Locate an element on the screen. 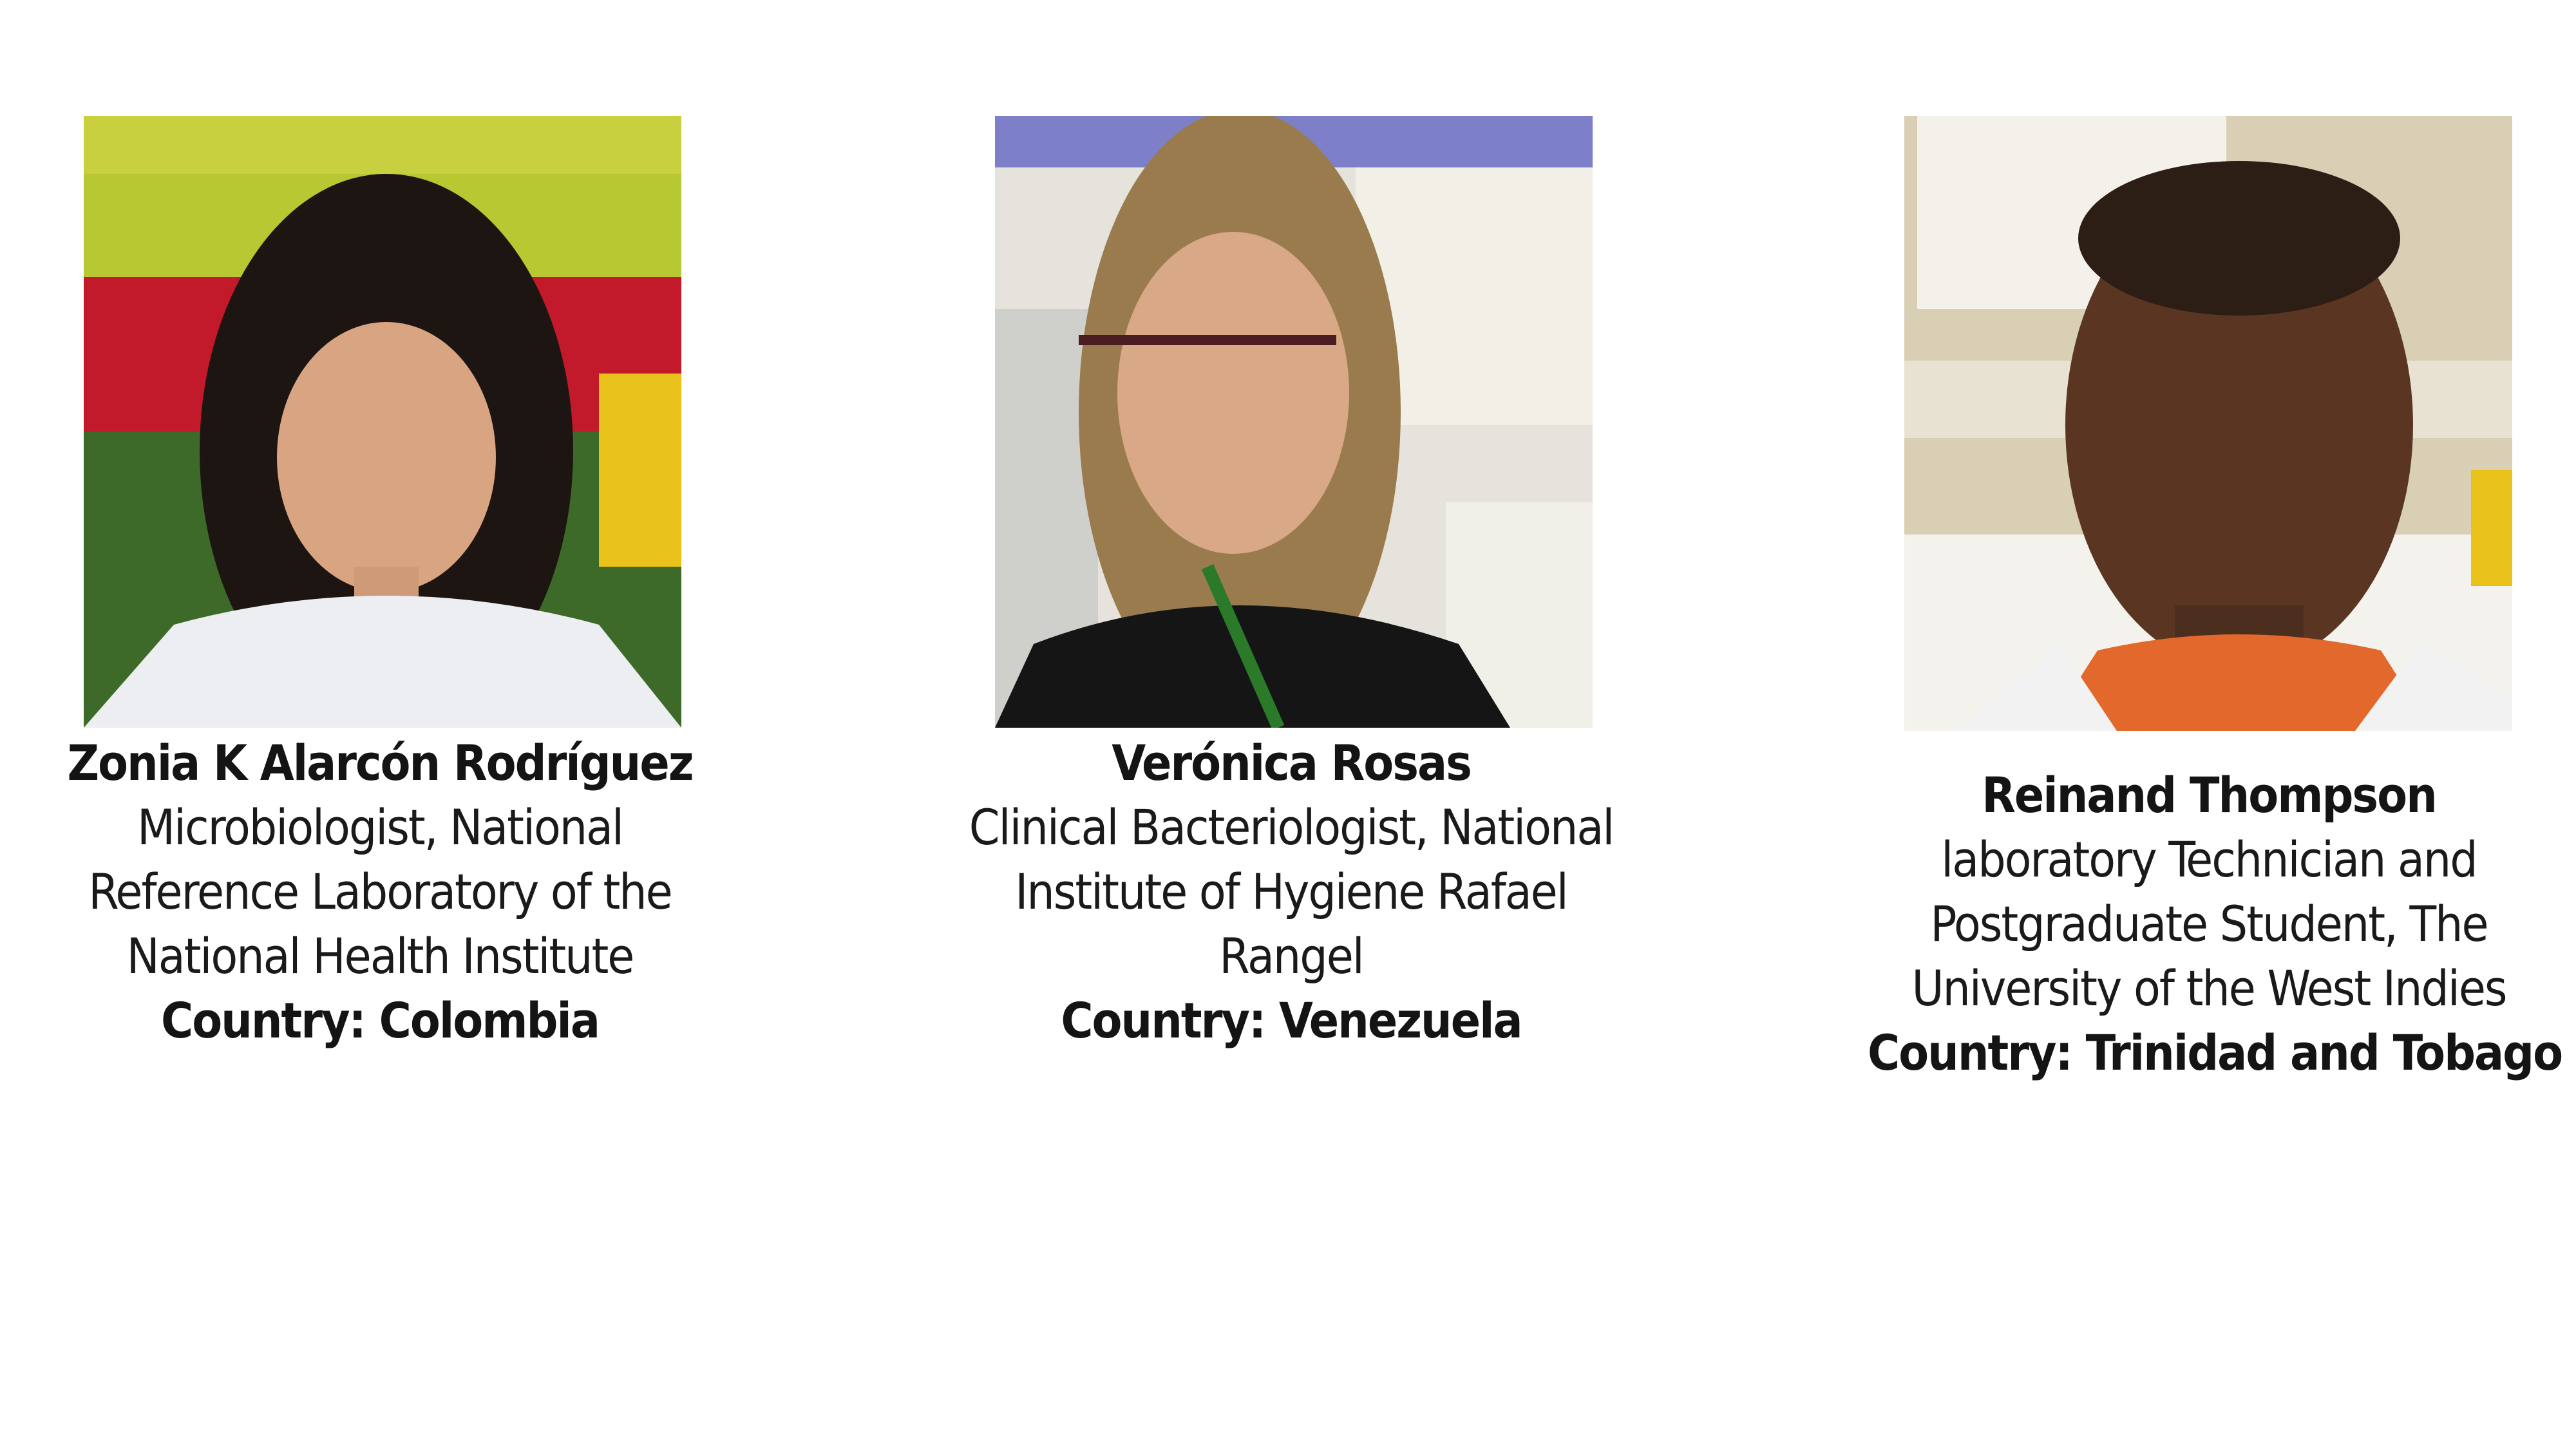 This screenshot has height=1449, width=2576. person-name: Verónica Rosas is located at coordinates (1292, 762).